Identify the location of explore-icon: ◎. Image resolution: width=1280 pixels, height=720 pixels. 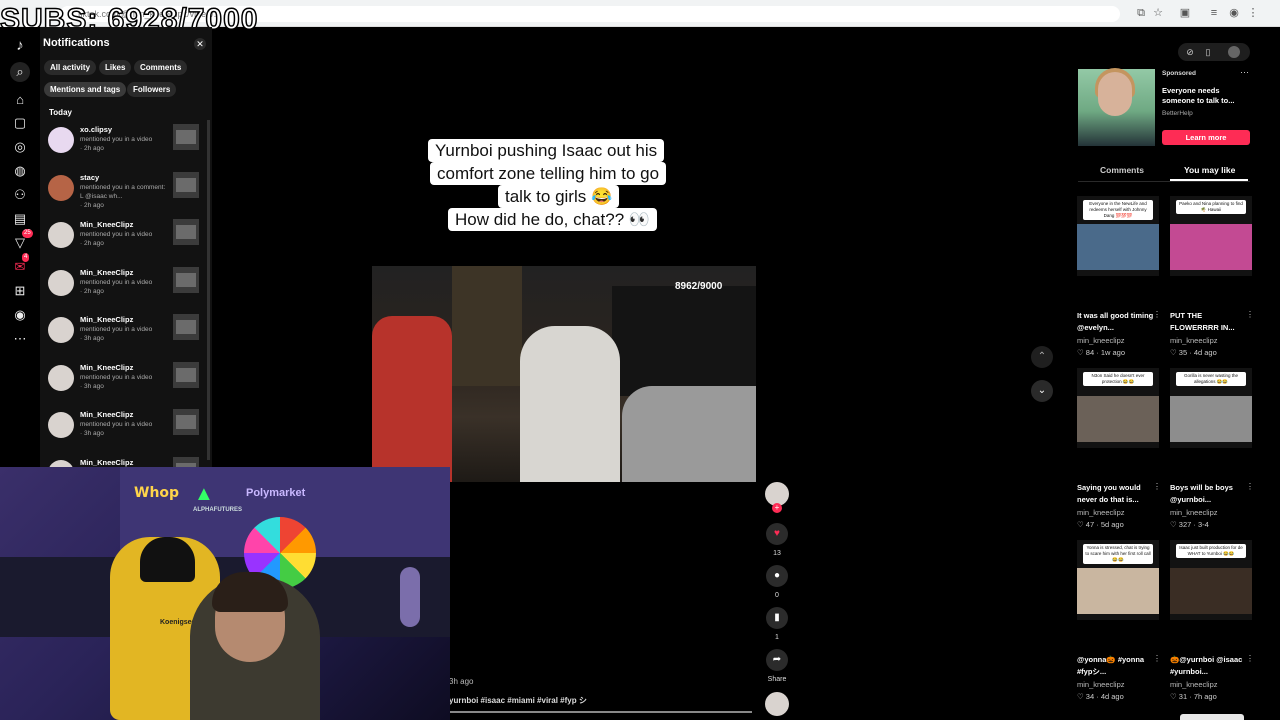
(20, 147).